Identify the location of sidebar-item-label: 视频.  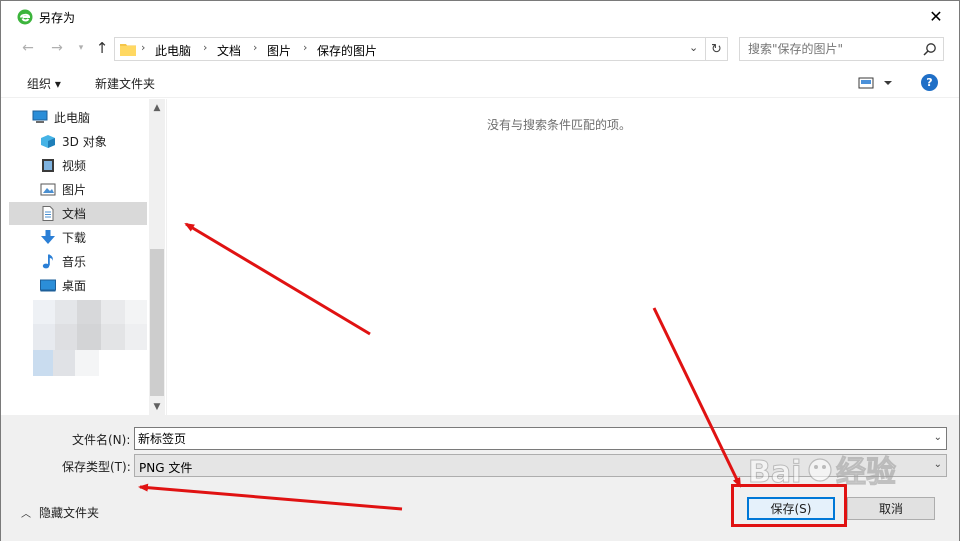
(74, 166).